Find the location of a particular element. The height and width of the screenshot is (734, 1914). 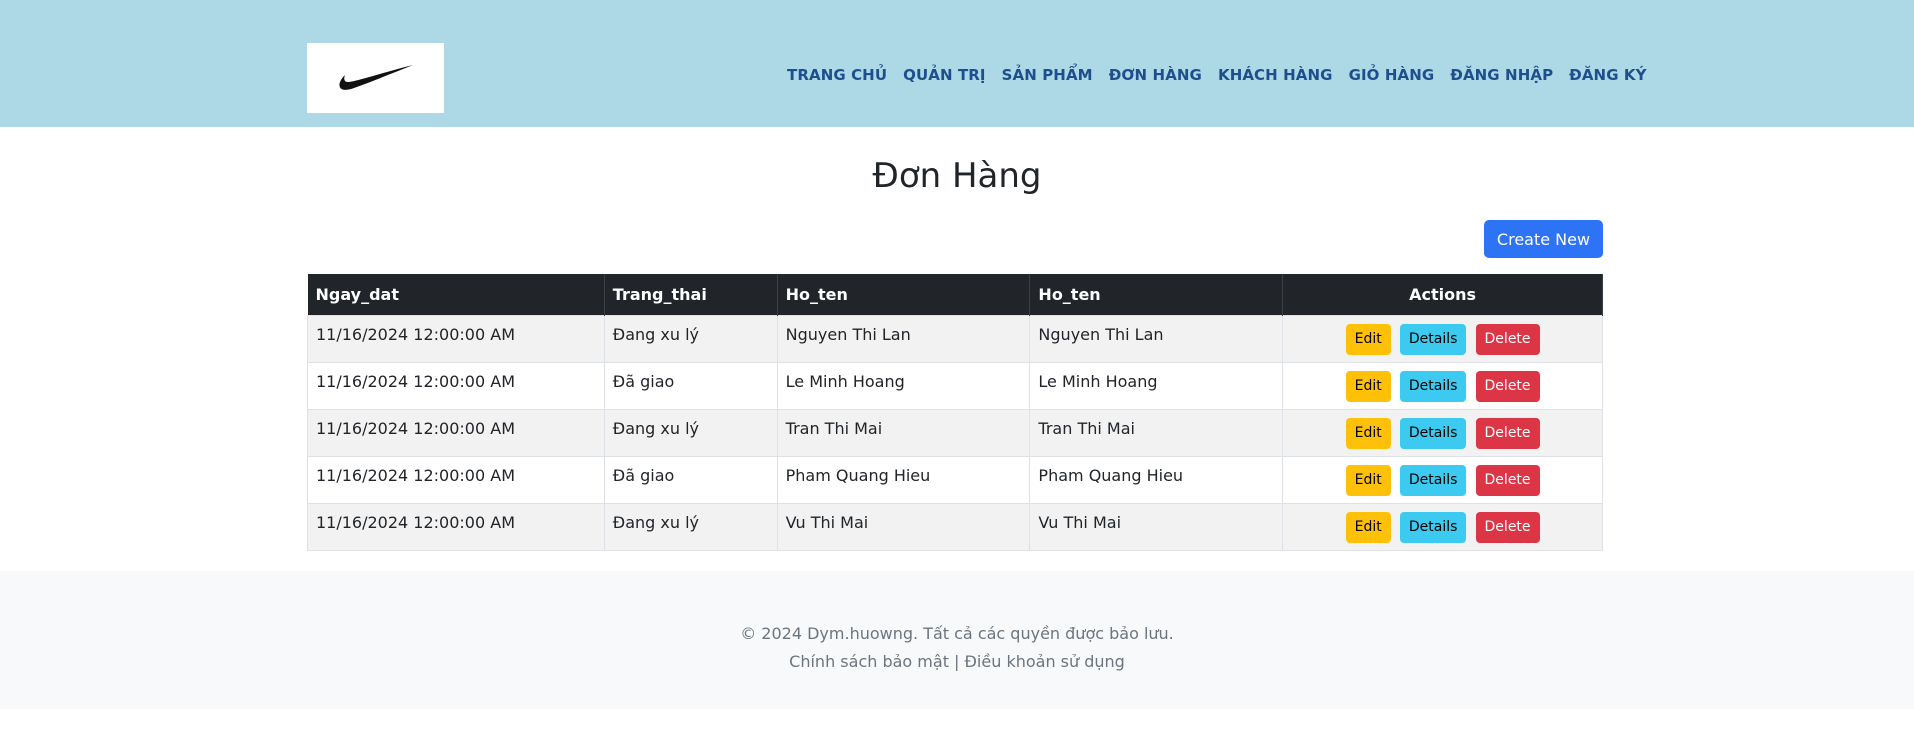

nav-link-quan-tri: QUẢN TRỊ is located at coordinates (944, 75).